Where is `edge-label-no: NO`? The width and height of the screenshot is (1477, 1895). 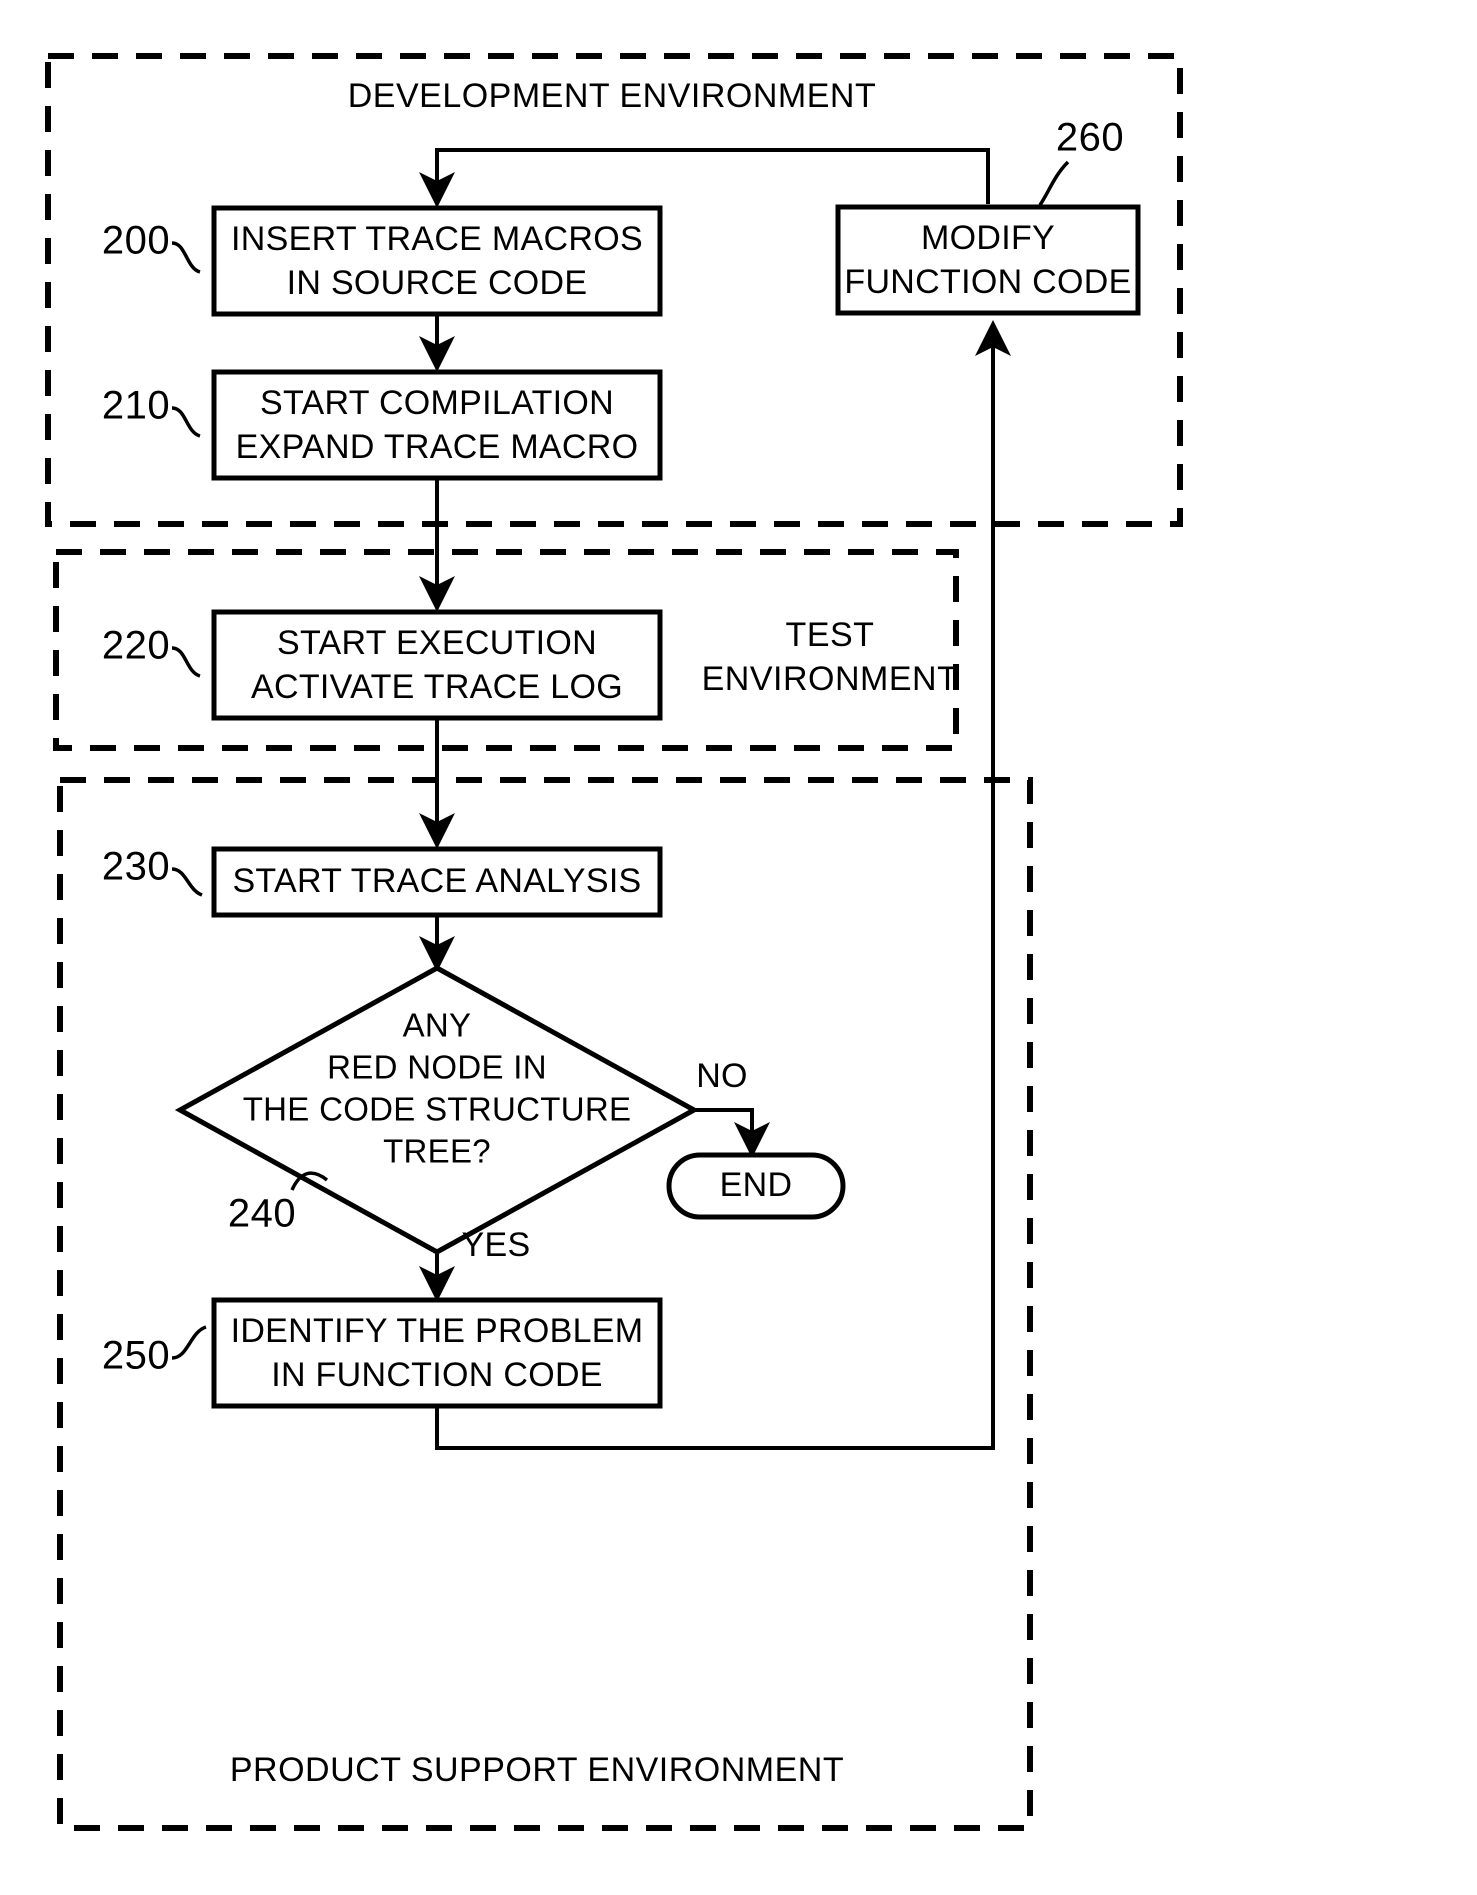
edge-label-no: NO is located at coordinates (722, 1076).